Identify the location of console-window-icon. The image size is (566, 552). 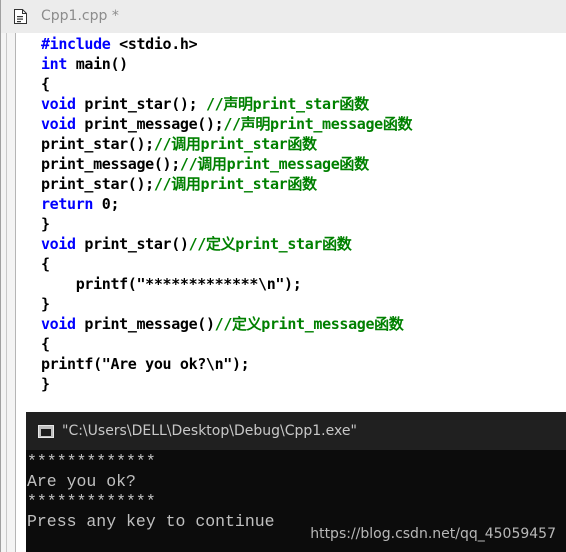
(46, 431).